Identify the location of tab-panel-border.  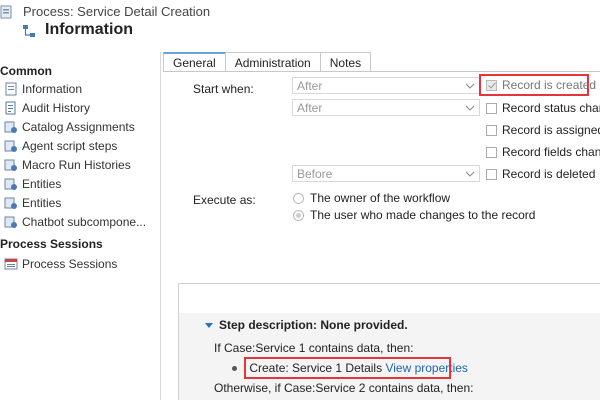
(381, 71).